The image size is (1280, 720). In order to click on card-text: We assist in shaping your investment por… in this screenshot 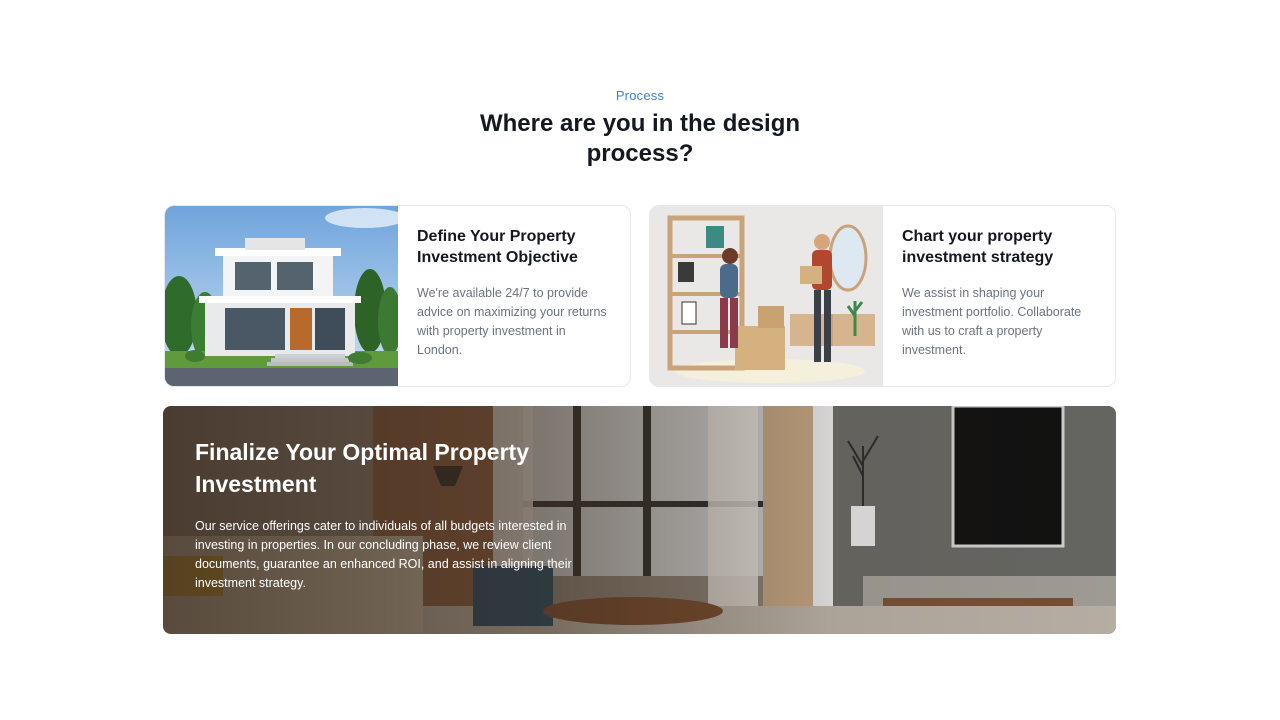, I will do `click(992, 321)`.